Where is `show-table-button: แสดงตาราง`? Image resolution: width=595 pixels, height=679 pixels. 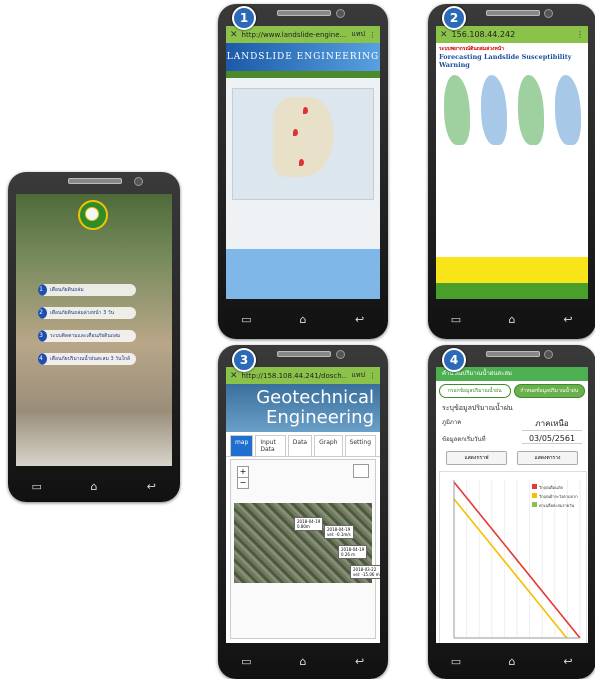 show-table-button: แสดงตาราง is located at coordinates (547, 458).